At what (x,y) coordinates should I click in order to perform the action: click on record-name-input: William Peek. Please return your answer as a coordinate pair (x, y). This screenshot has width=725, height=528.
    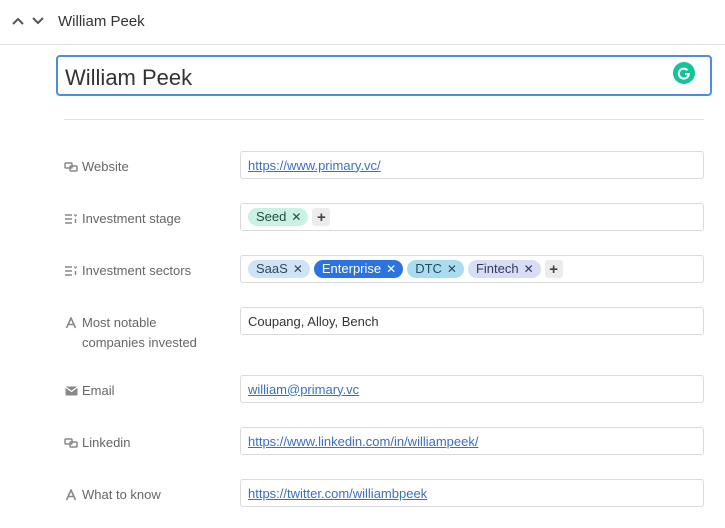
    Looking at the image, I should click on (384, 75).